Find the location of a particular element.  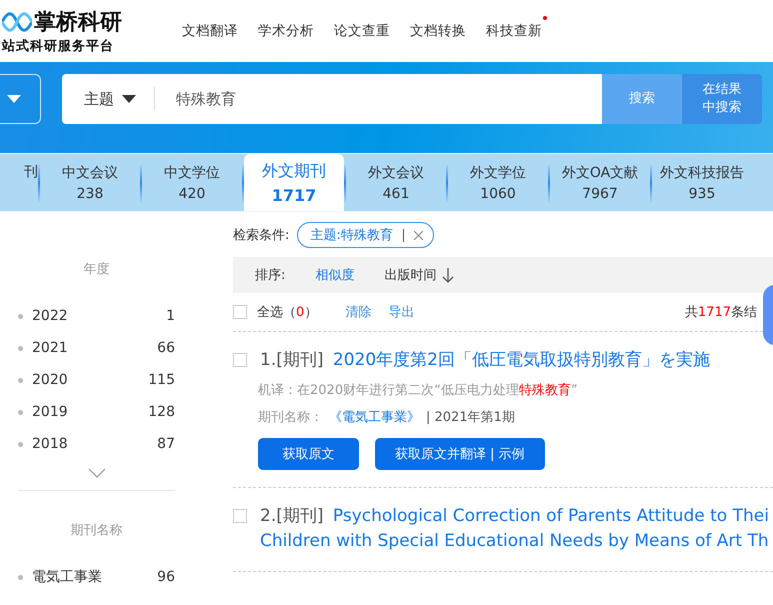

field-dropdown: 主题 is located at coordinates (108, 99).